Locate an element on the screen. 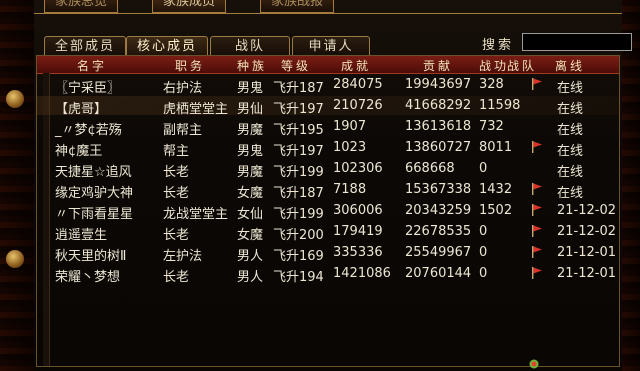  column-header-name: 名字 is located at coordinates (92, 65).